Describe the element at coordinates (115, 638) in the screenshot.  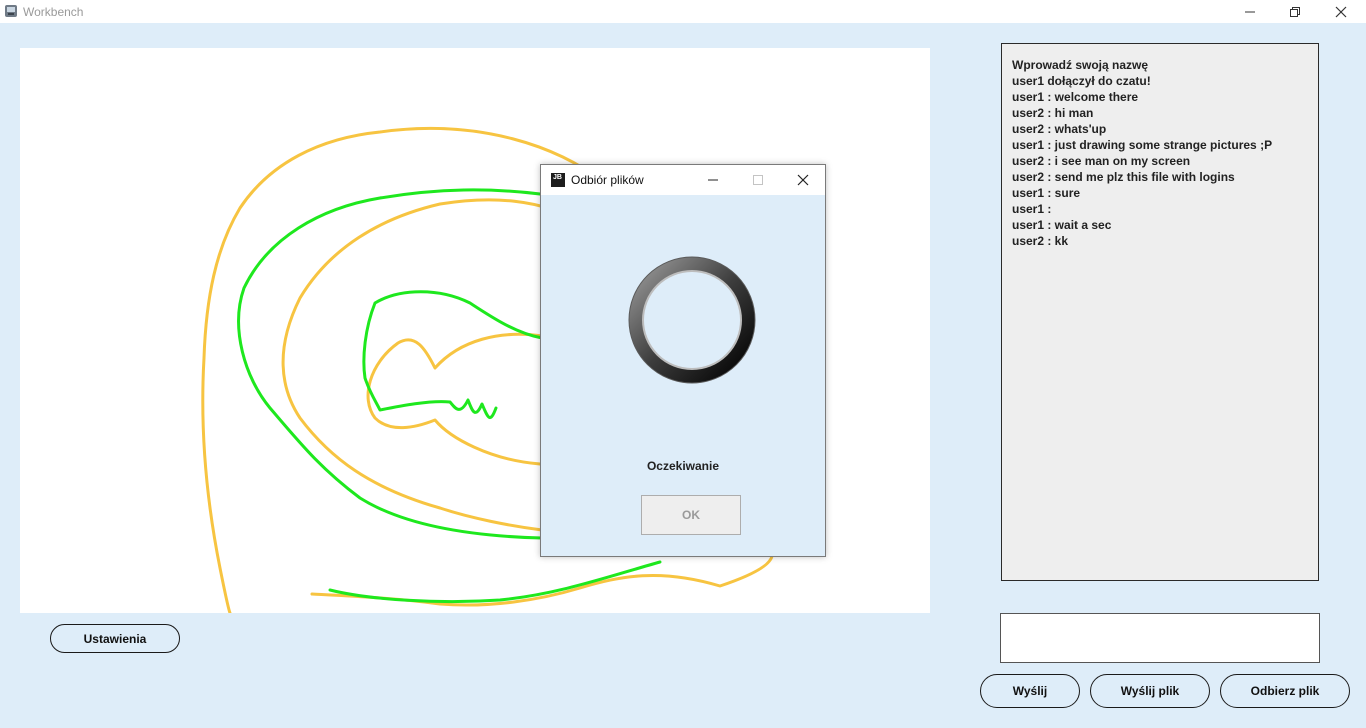
I see `settings-button: Ustawienia` at that location.